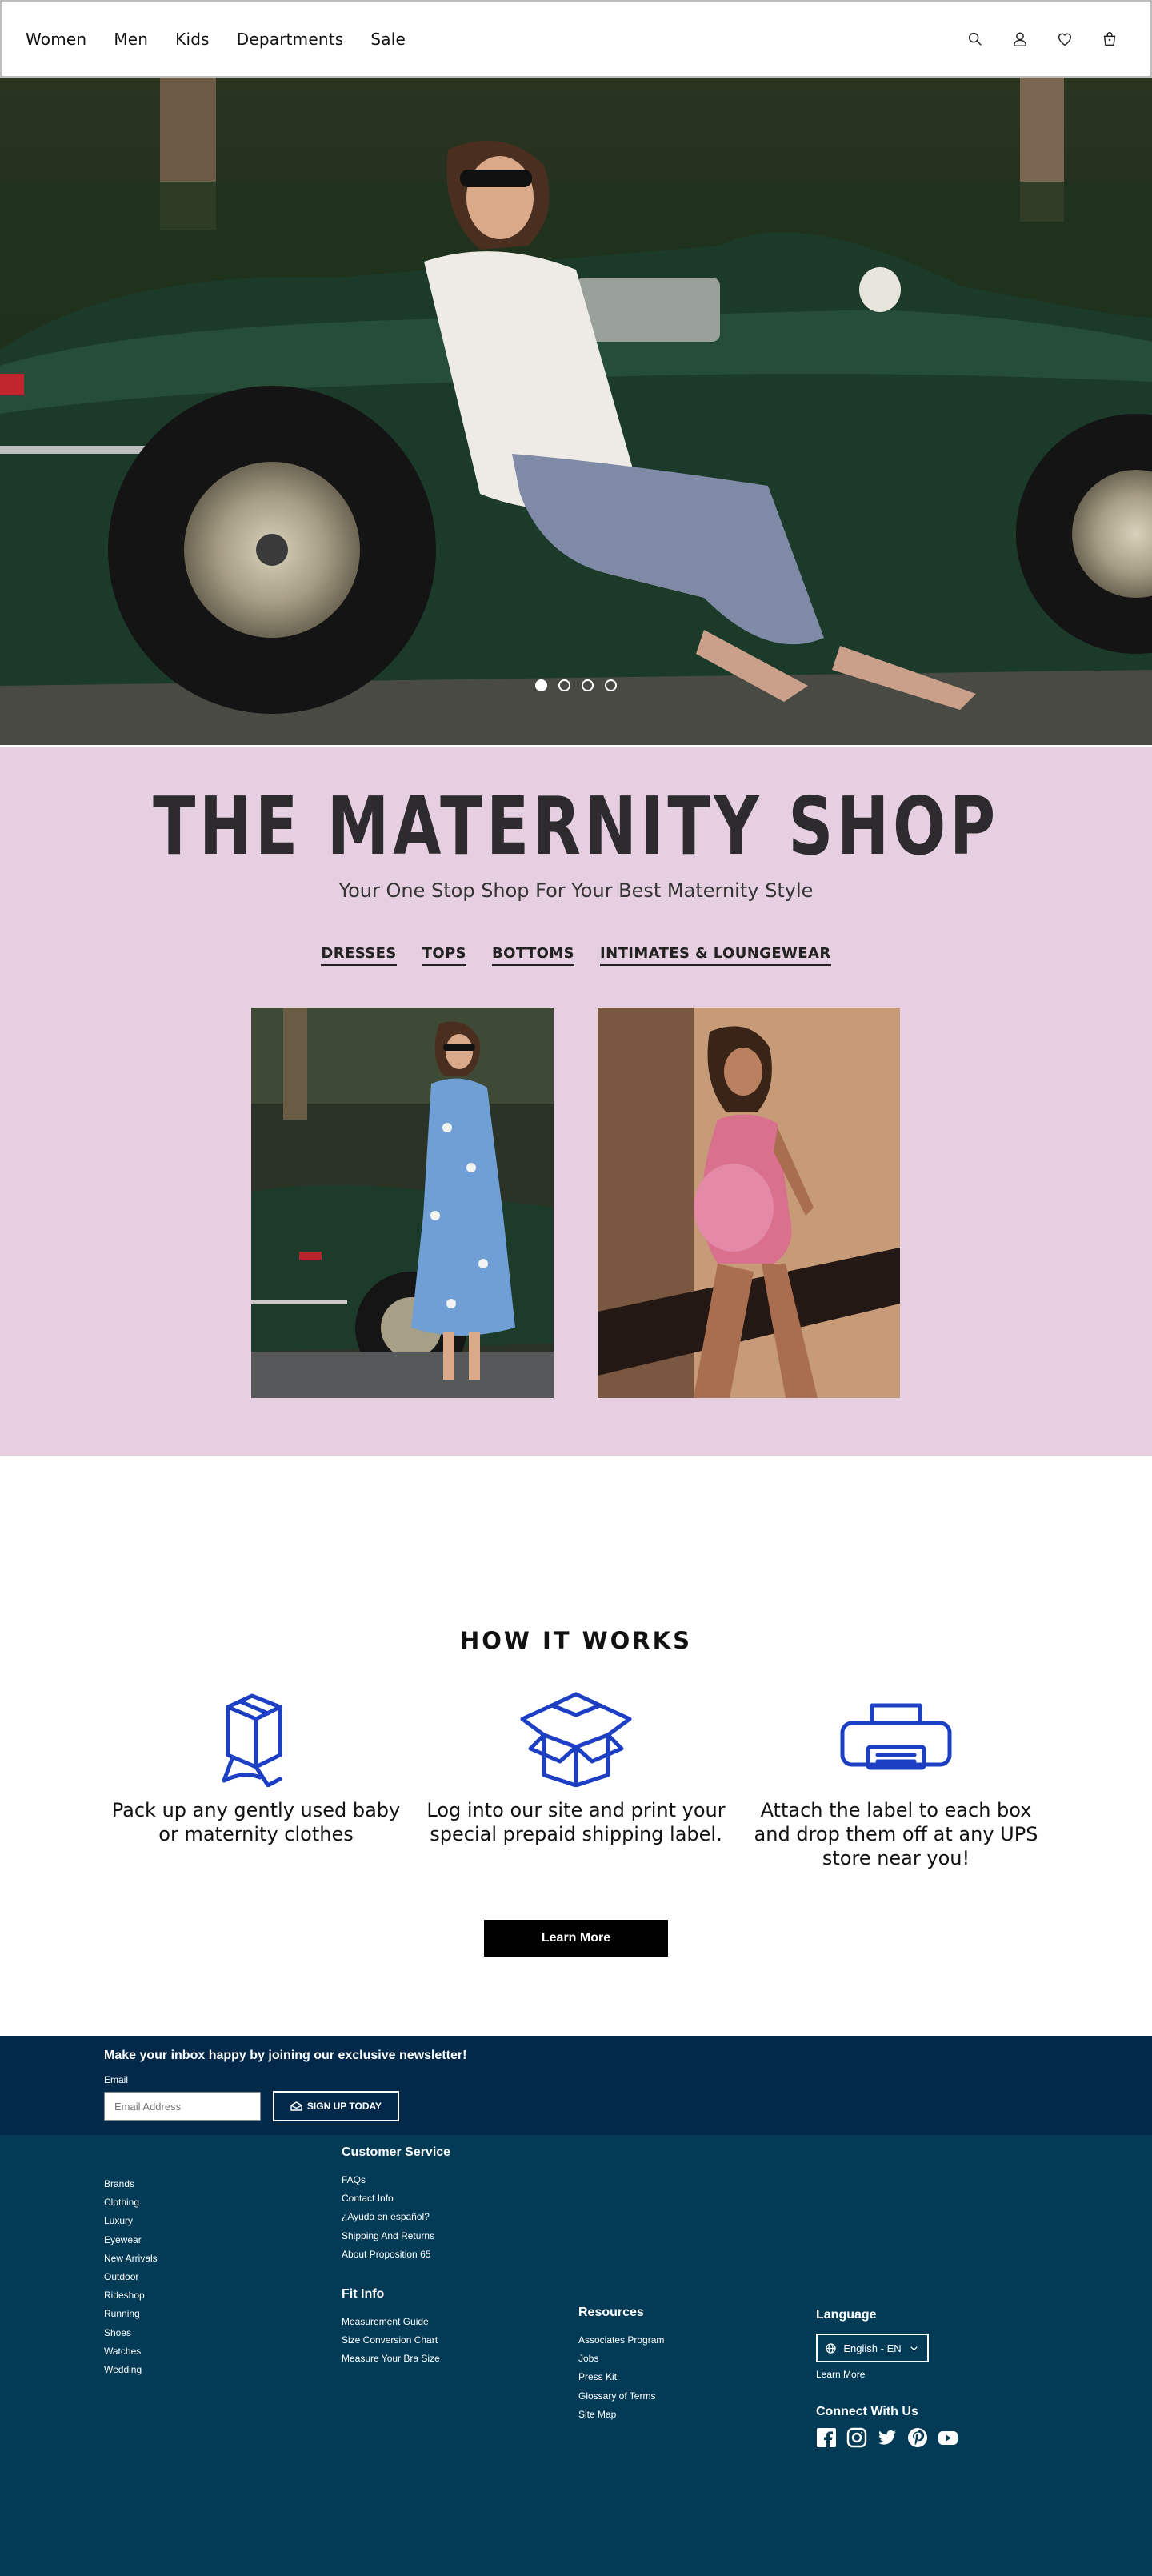  Describe the element at coordinates (56, 39) in the screenshot. I see `nav-women: Women` at that location.